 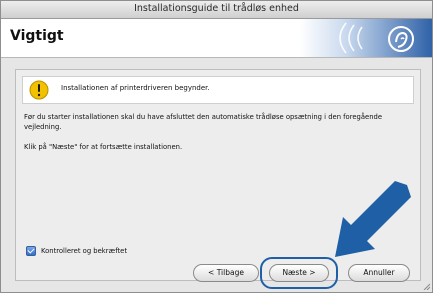 I want to click on page-heading: Vigtigt, so click(x=37, y=36).